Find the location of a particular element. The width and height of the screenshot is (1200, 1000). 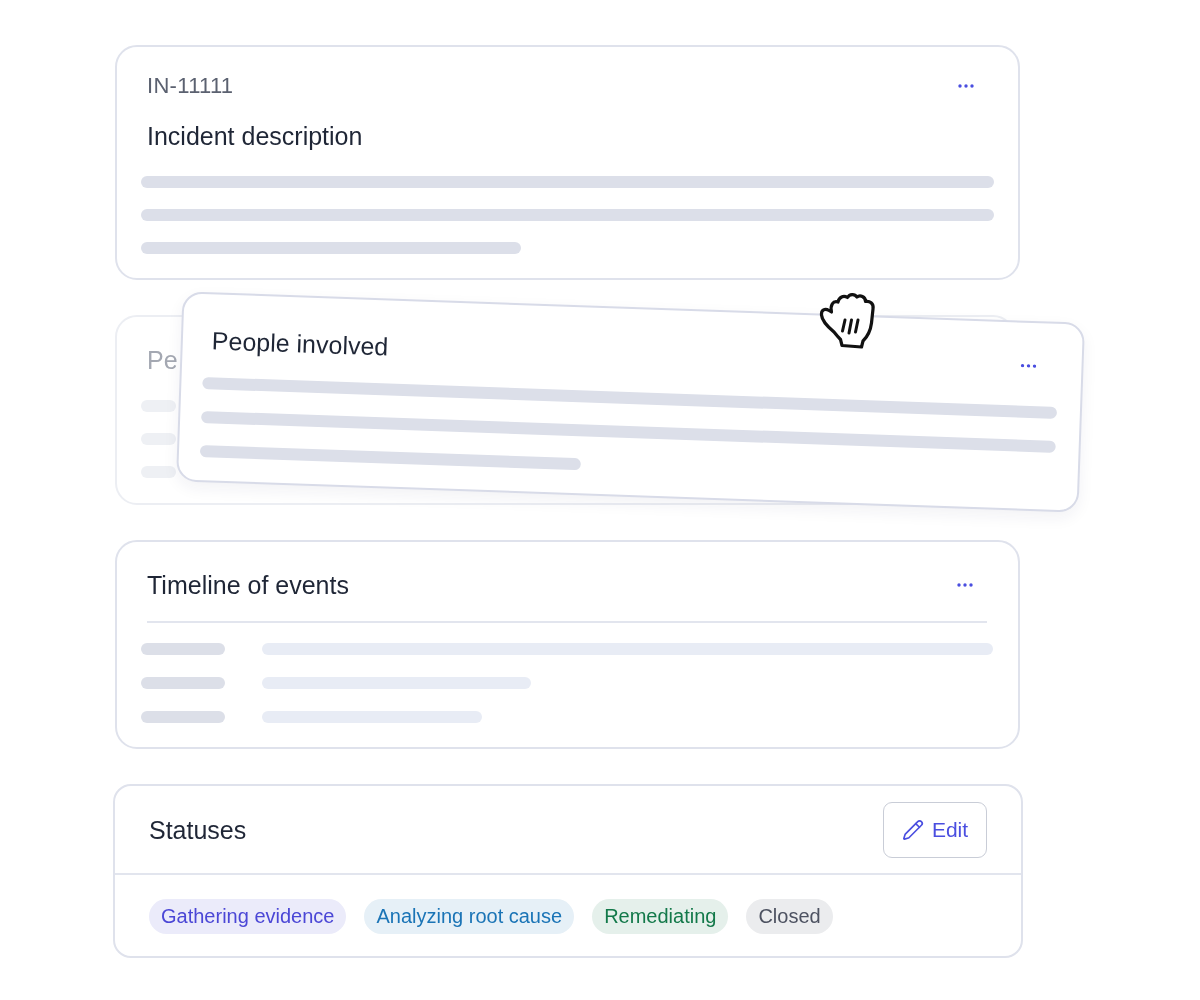

card-title: People involved is located at coordinates (300, 343).